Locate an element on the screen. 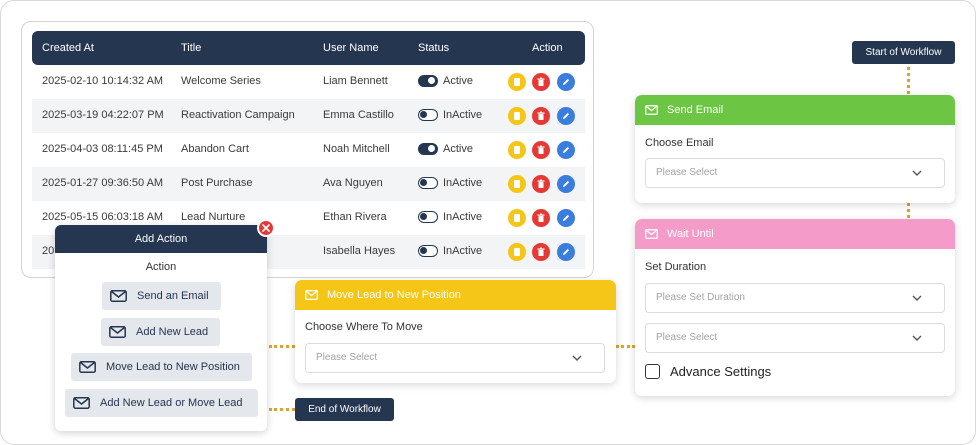 The width and height of the screenshot is (976, 445). duration-unit-select: Please Select is located at coordinates (795, 338).